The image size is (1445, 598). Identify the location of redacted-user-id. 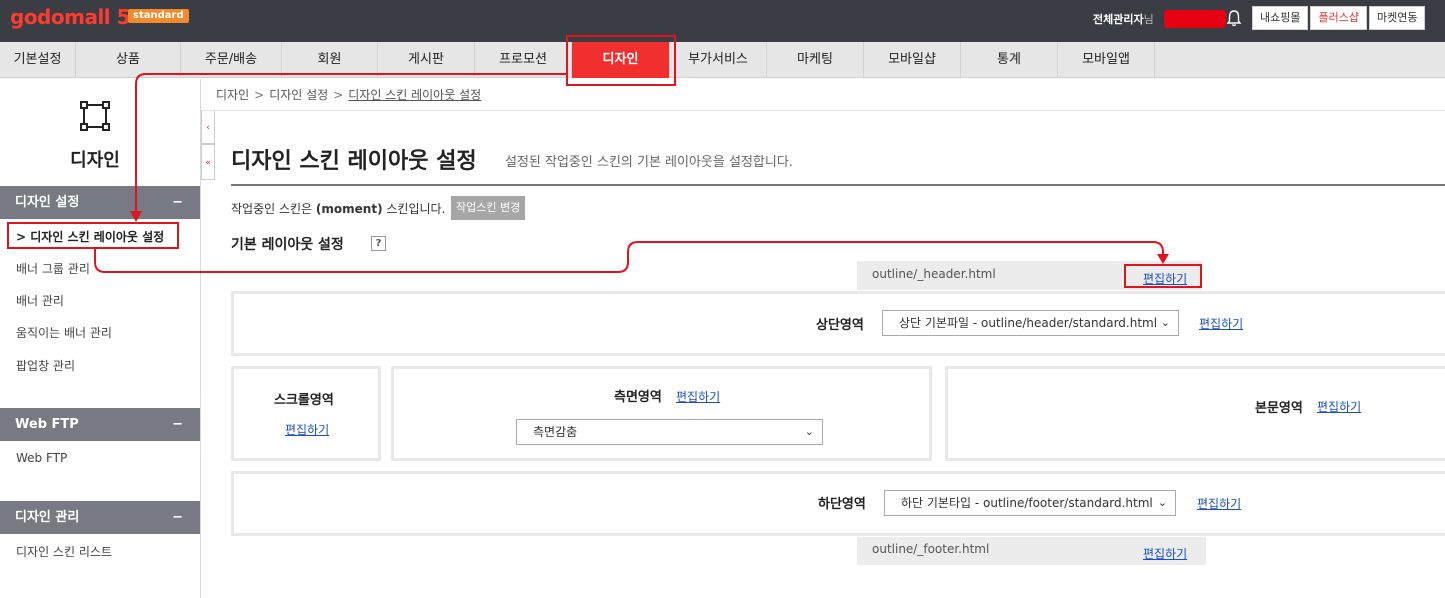
(1195, 19).